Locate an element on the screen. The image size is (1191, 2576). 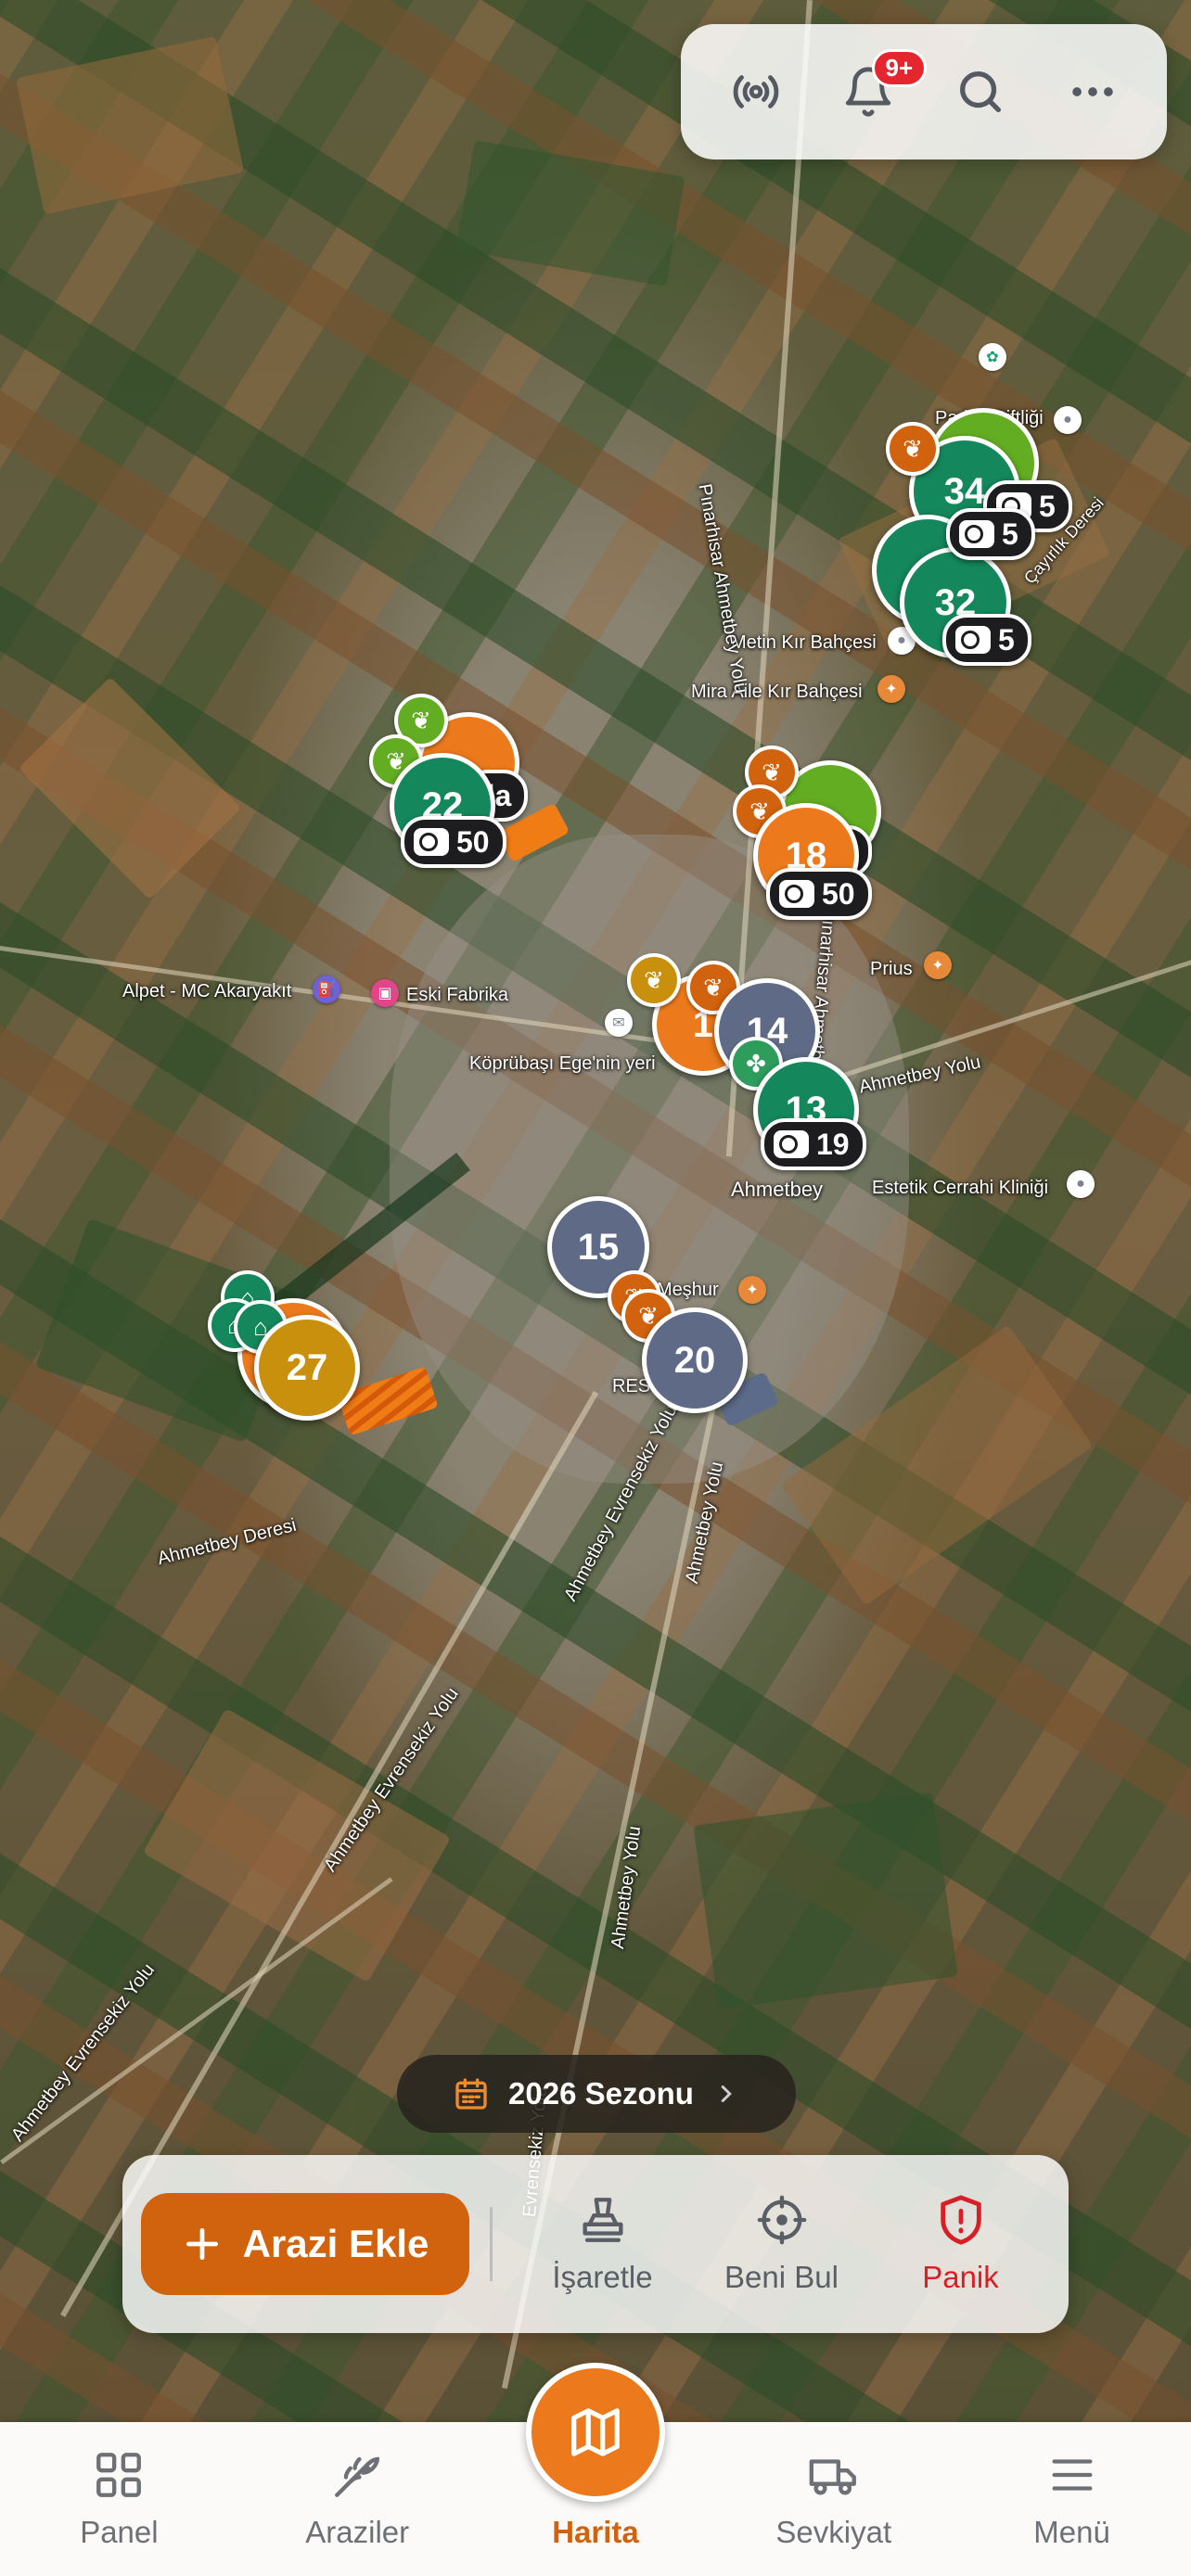
add-land-button: Arazi Ekle is located at coordinates (305, 2244).